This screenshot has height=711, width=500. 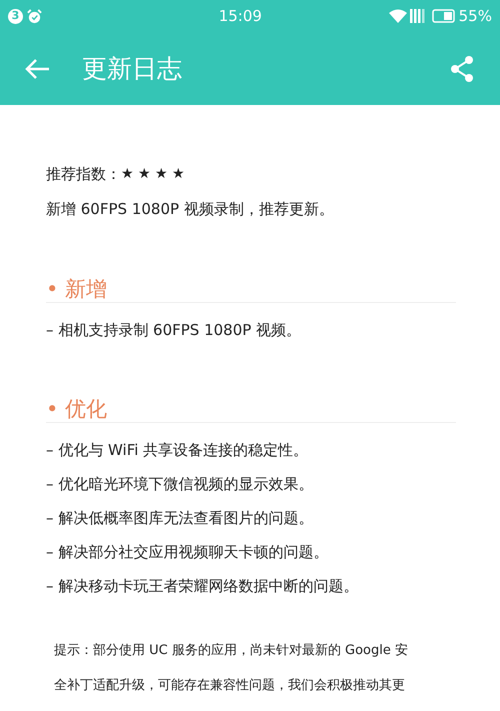 I want to click on wifi-icon, so click(x=397, y=16).